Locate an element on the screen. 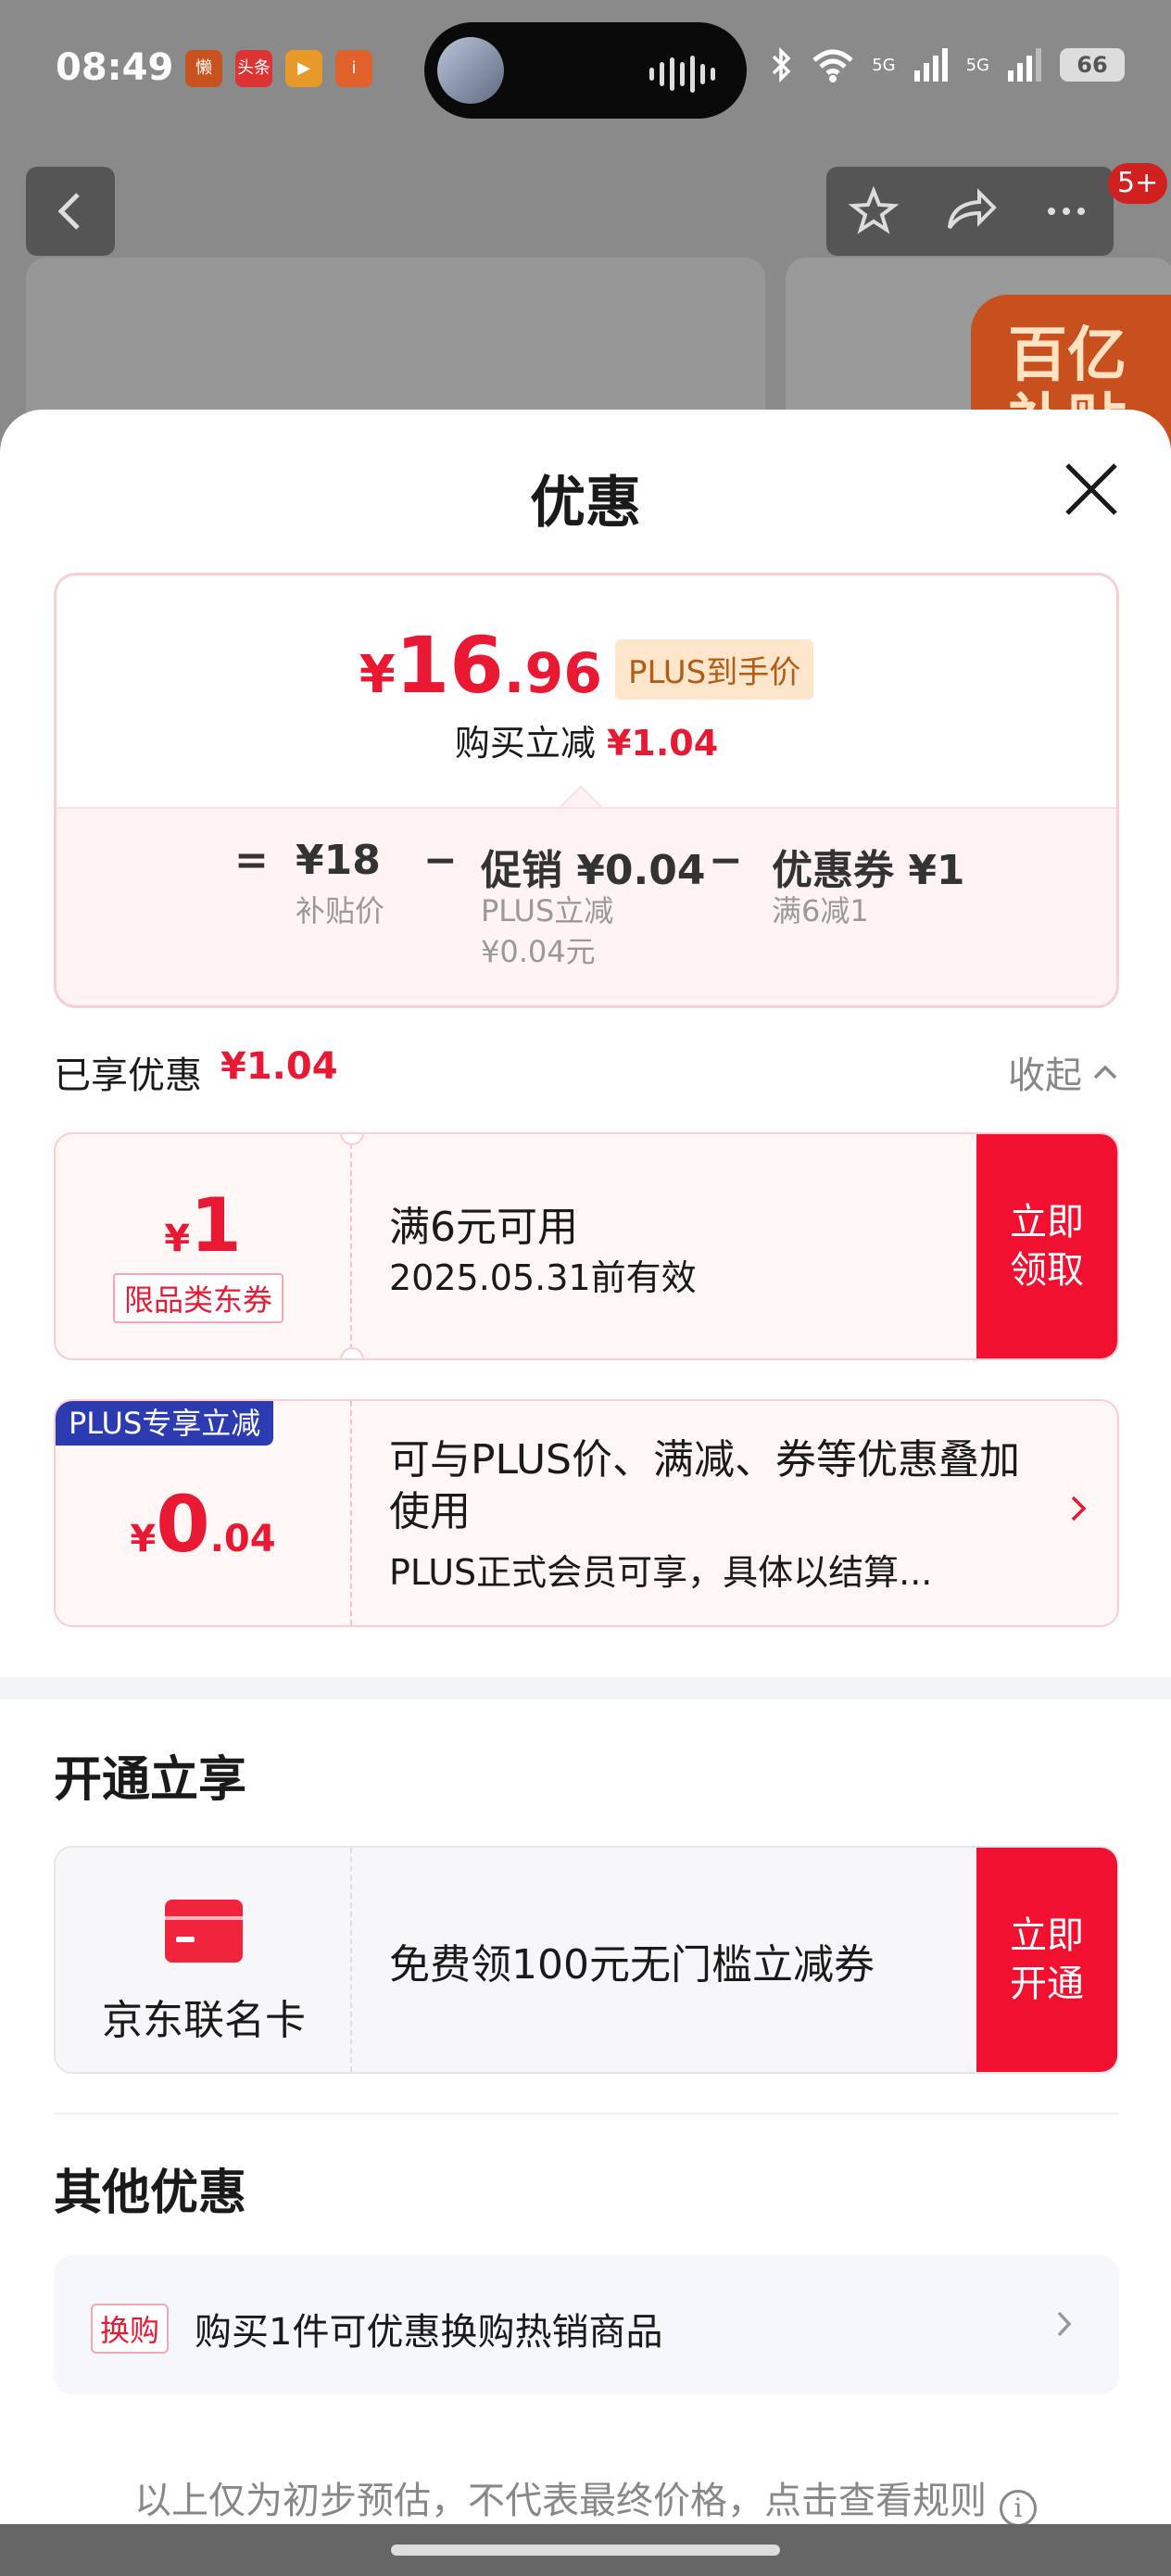  top-toolbar is located at coordinates (970, 211).